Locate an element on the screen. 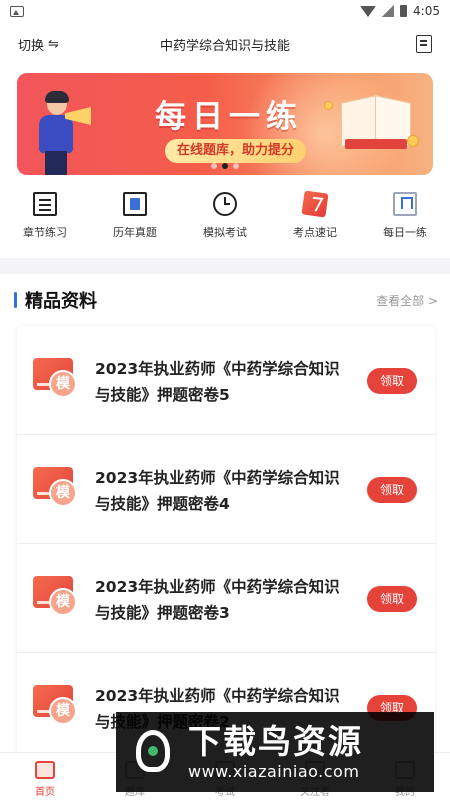 The height and width of the screenshot is (800, 450). section-divider is located at coordinates (225, 266).